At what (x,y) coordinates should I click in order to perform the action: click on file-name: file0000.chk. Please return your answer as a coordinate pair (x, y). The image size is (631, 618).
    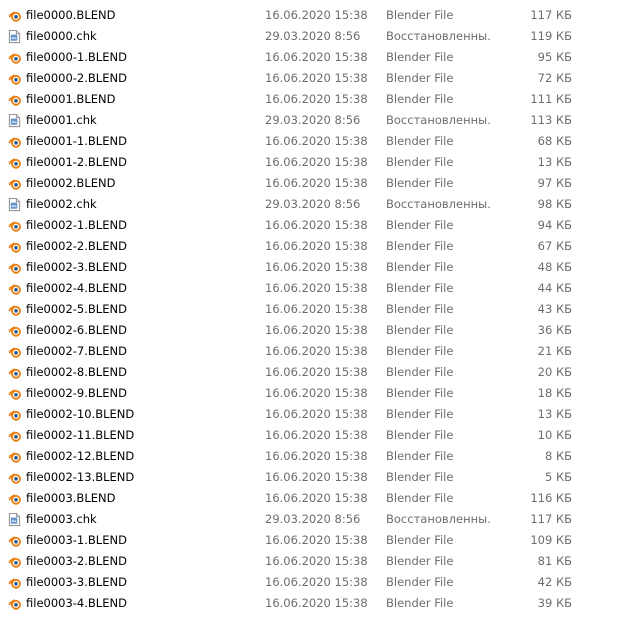
    Looking at the image, I should click on (61, 36).